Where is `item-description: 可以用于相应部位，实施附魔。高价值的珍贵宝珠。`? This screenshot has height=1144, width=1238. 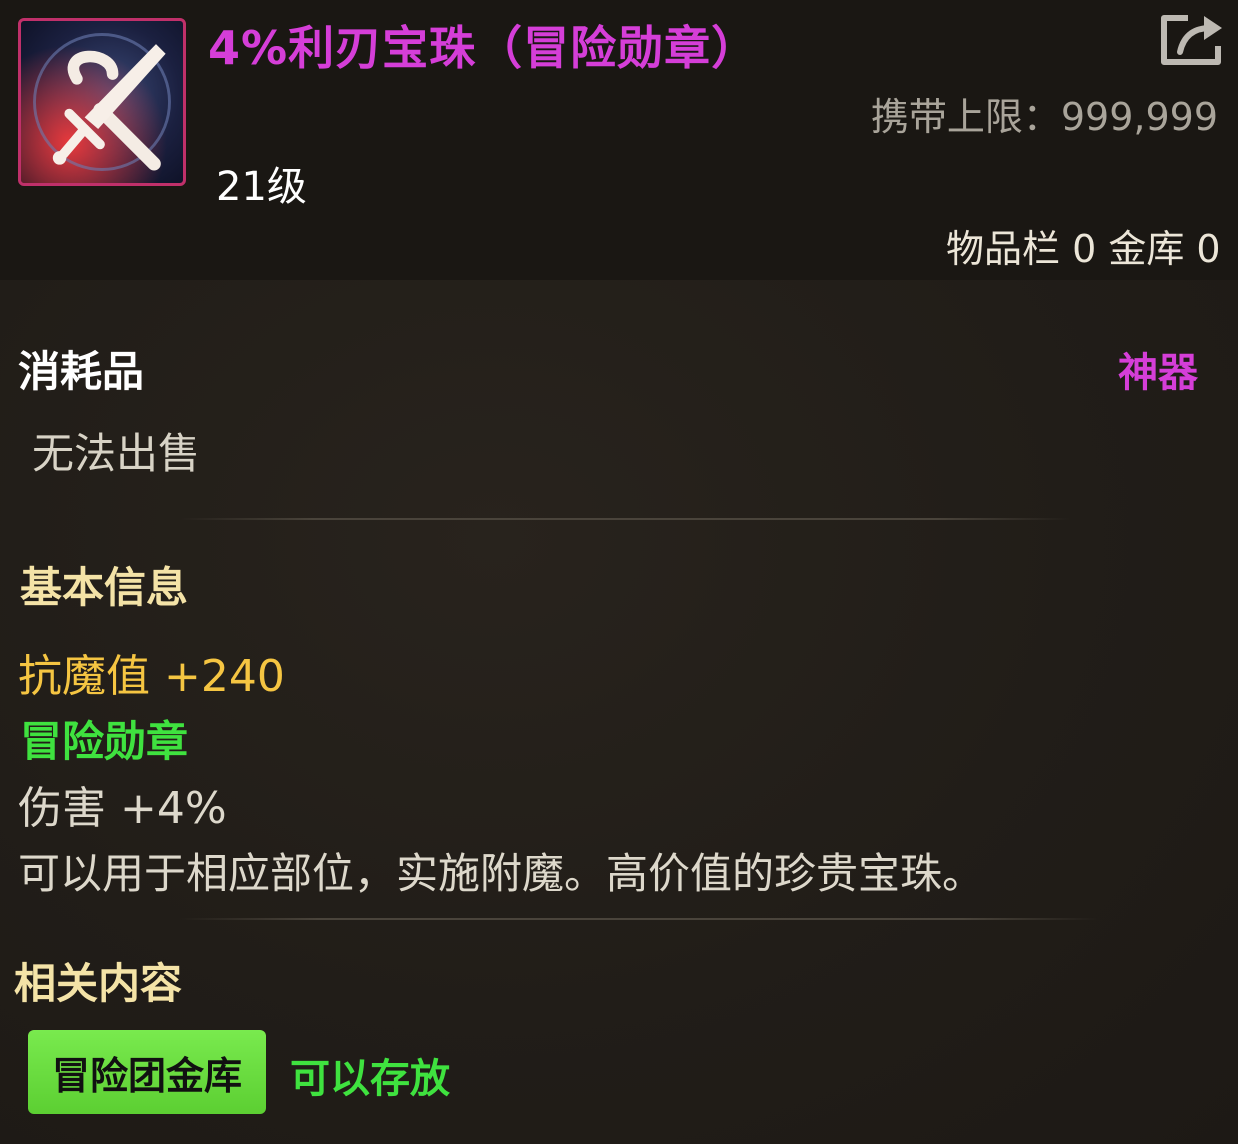 item-description: 可以用于相应部位，实施附魔。高价值的珍贵宝珠。 is located at coordinates (501, 873).